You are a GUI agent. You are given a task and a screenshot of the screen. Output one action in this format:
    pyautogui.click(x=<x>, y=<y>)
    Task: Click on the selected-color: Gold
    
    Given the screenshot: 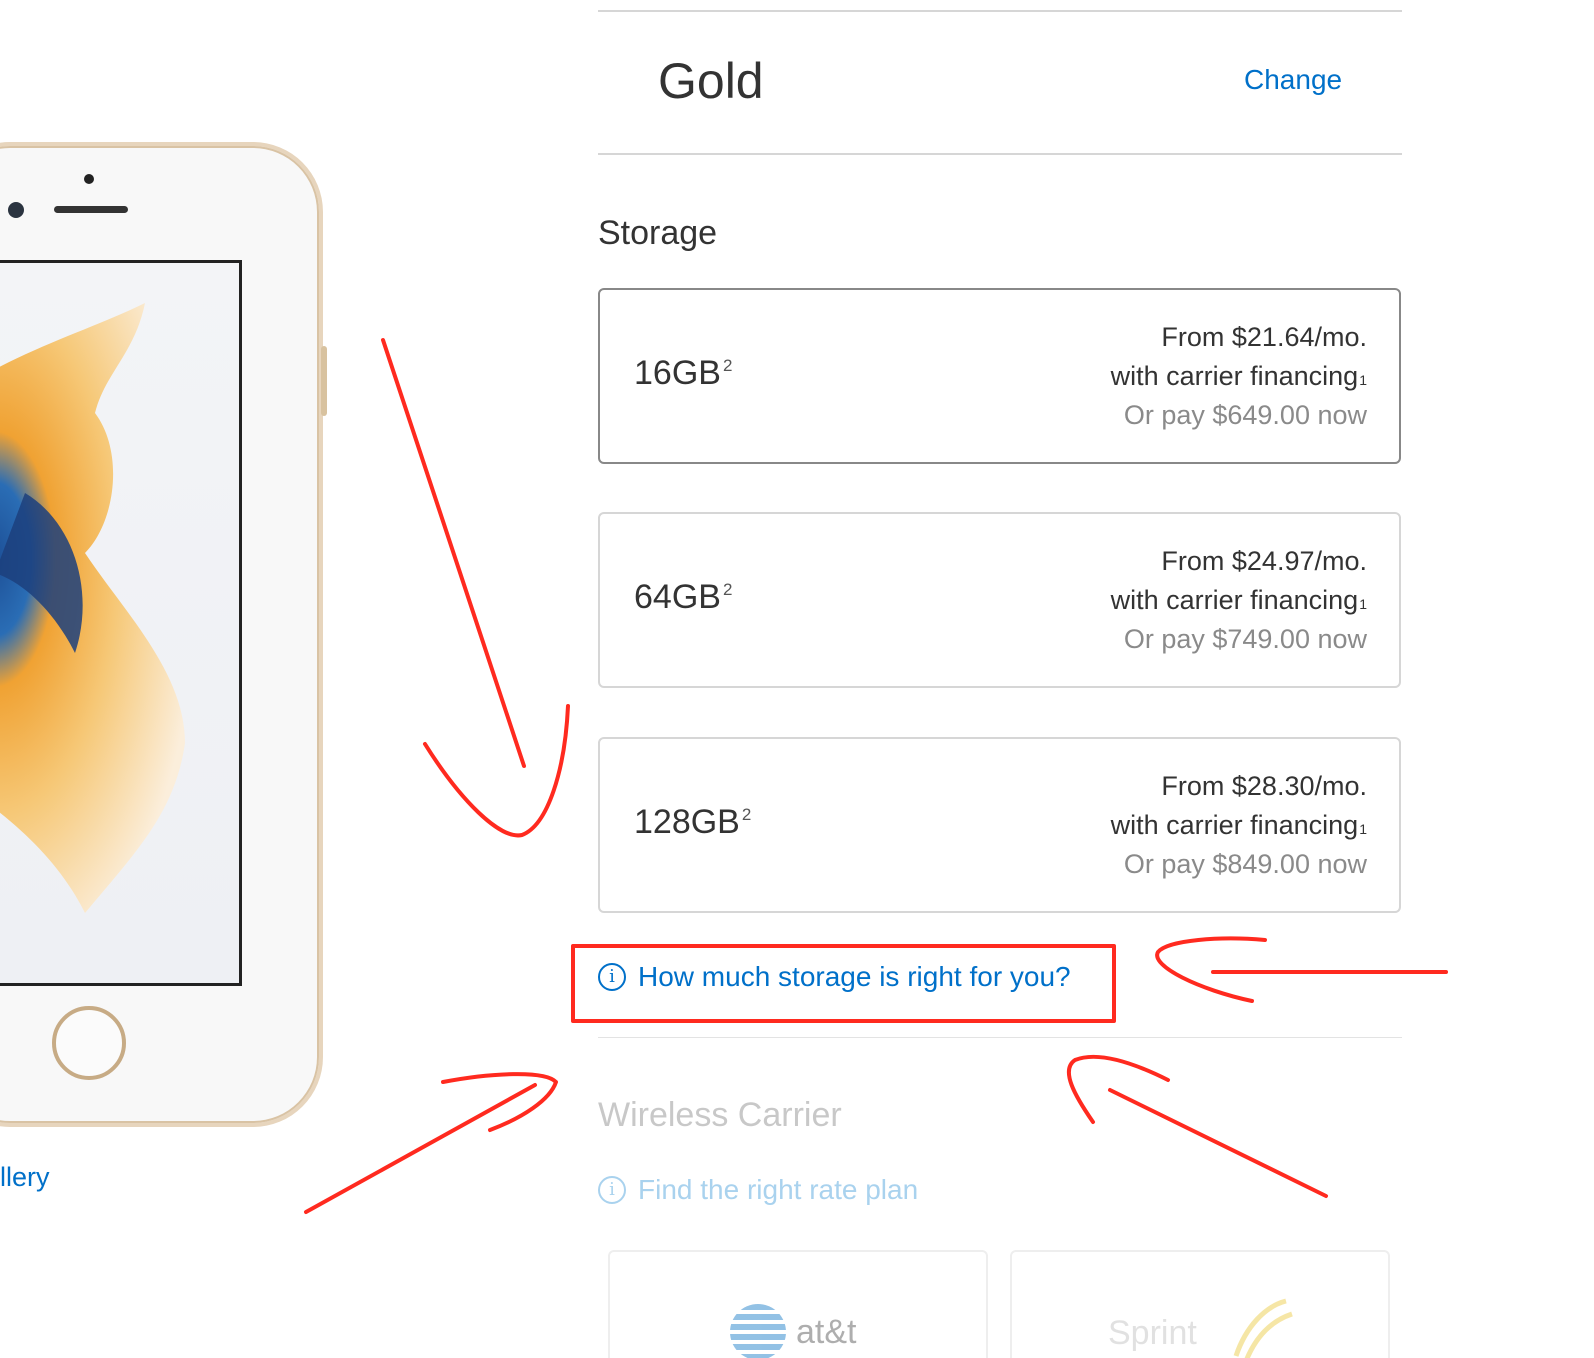 What is the action you would take?
    pyautogui.click(x=711, y=81)
    